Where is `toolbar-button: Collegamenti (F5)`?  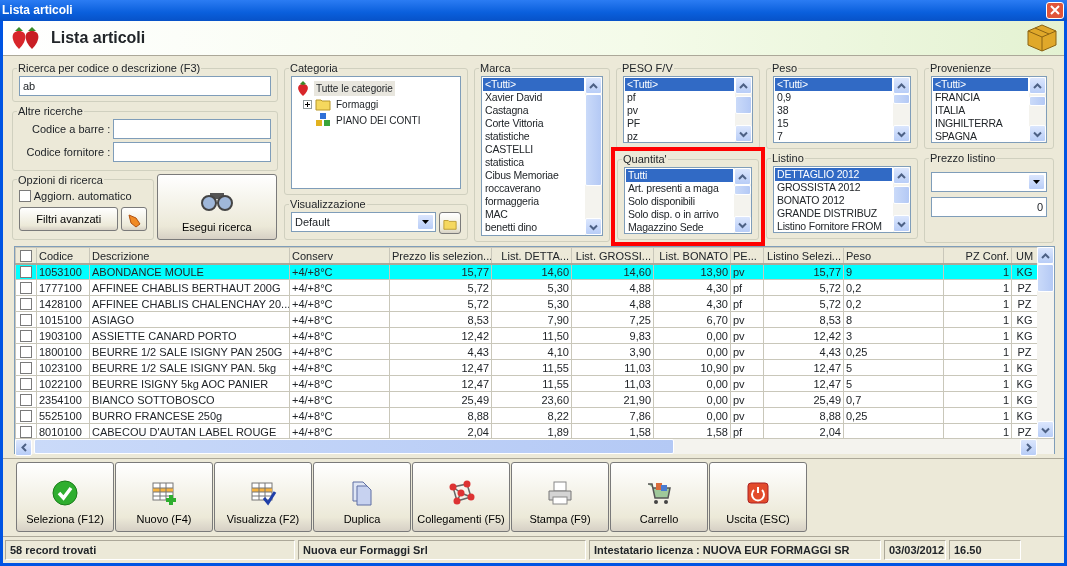
toolbar-button: Collegamenti (F5) is located at coordinates (461, 497).